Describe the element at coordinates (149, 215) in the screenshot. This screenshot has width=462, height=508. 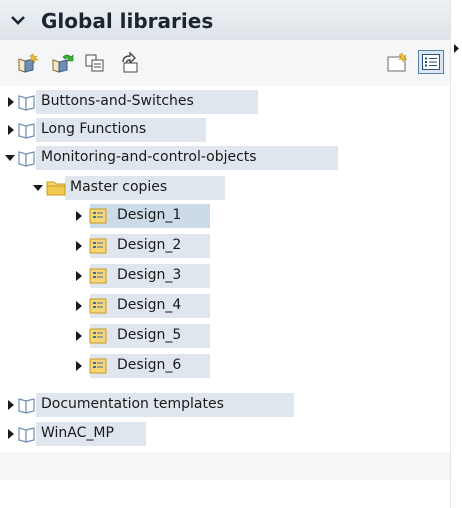
I see `tree-item-label: Design_1` at that location.